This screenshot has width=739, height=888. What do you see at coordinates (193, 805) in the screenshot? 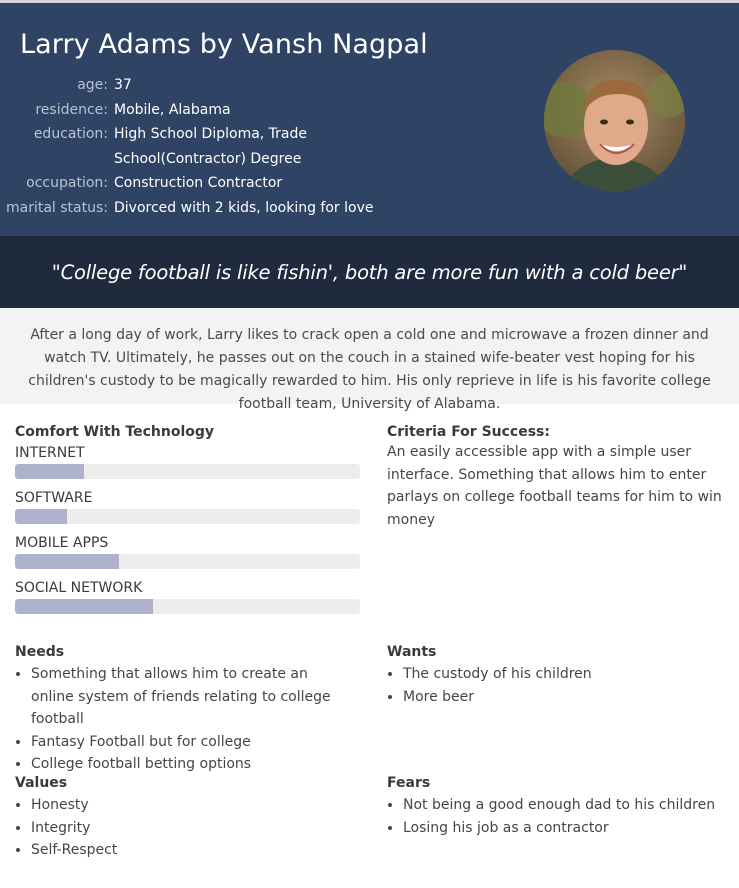
I see `list-item: Honesty` at bounding box center [193, 805].